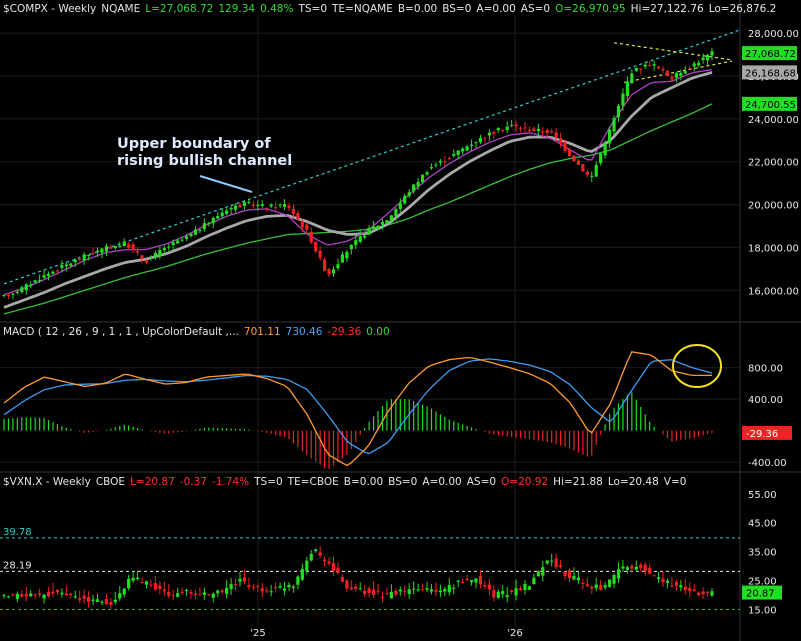 This screenshot has width=801, height=641. Describe the element at coordinates (578, 482) in the screenshot. I see `vxn-hi: Hi=21.88` at that location.